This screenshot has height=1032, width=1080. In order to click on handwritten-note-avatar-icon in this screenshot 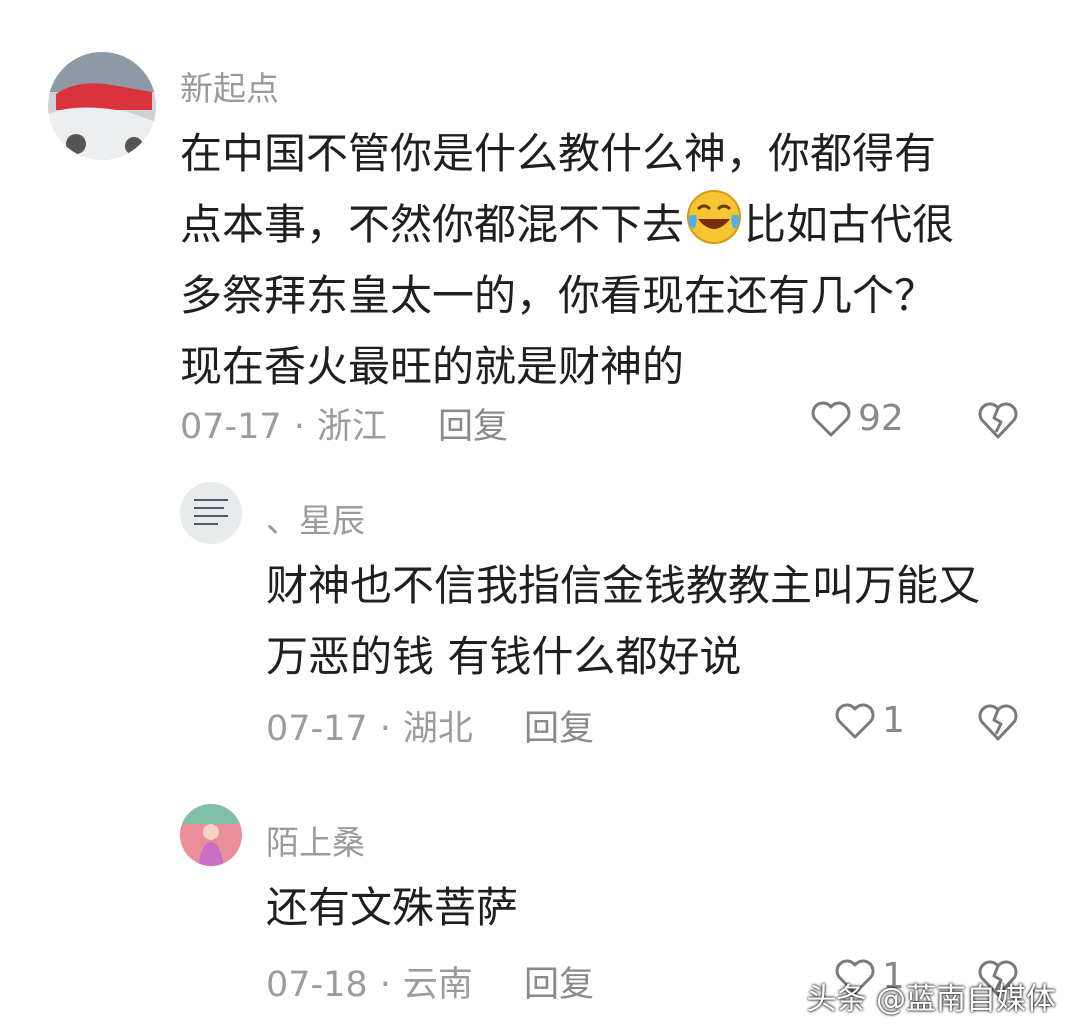, I will do `click(211, 513)`.